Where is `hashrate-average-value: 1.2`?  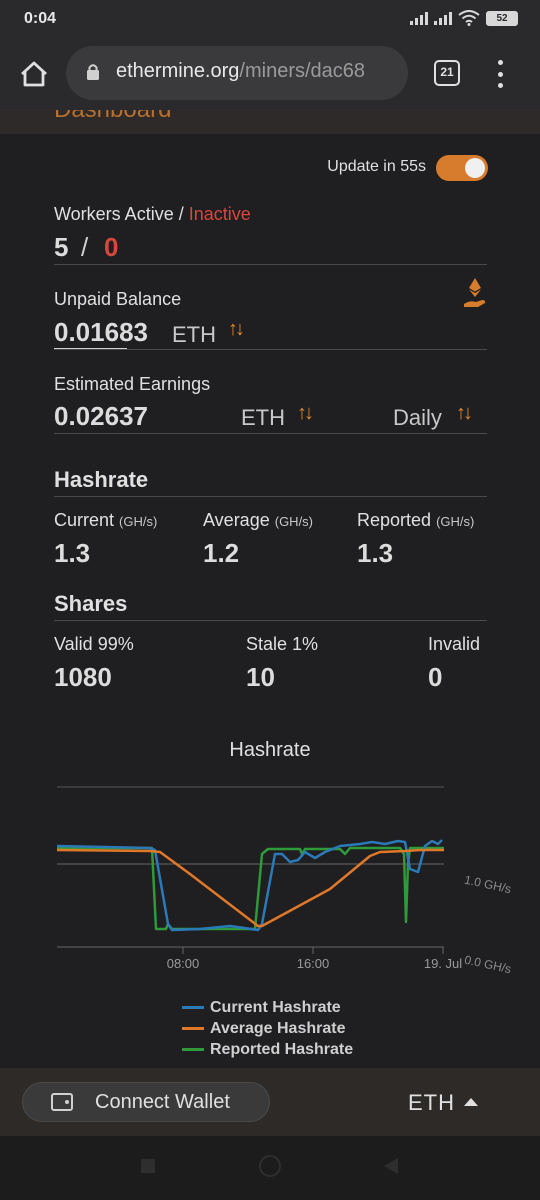
hashrate-average-value: 1.2 is located at coordinates (221, 553).